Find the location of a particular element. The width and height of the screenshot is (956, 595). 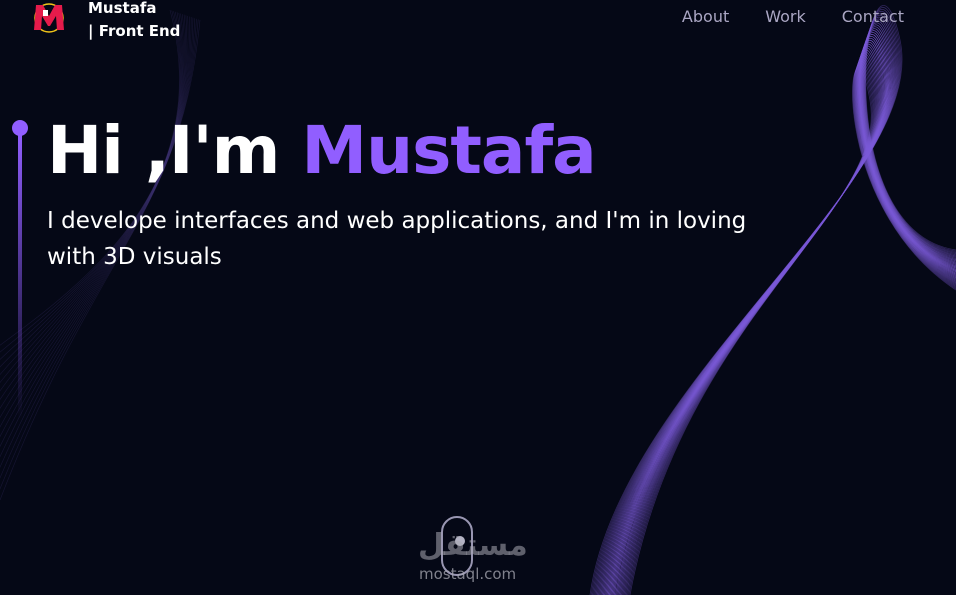

brand-name: Mustafa | Front End is located at coordinates (134, 21).